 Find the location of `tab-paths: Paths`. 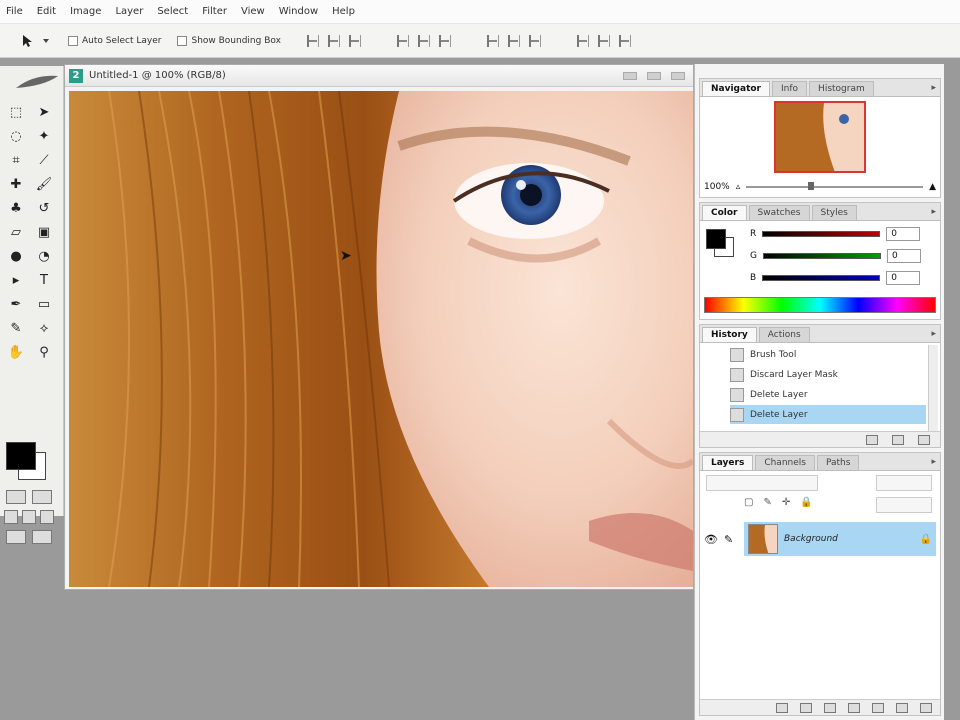

tab-paths: Paths is located at coordinates (838, 462).